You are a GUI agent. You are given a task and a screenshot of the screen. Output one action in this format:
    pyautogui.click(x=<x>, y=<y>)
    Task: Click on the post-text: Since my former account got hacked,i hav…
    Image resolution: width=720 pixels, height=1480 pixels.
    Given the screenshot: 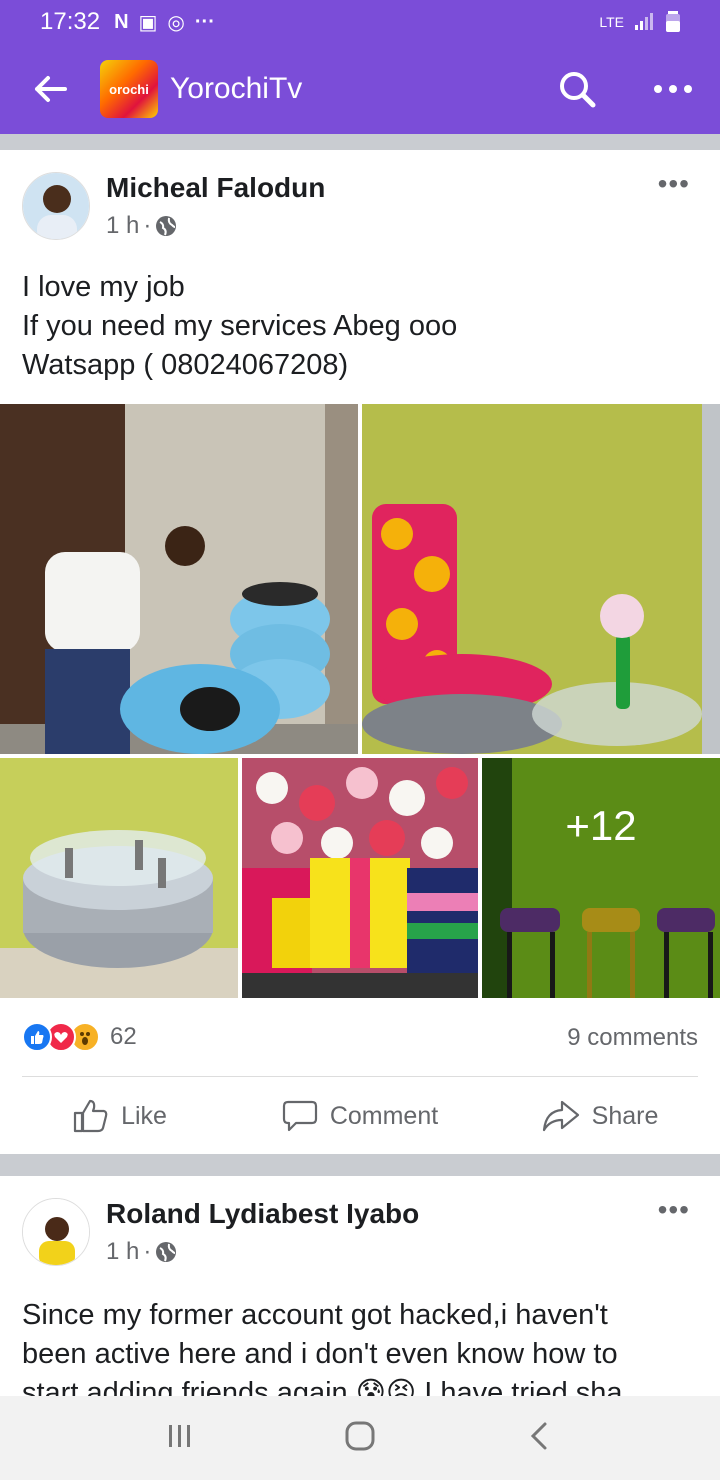 What is the action you would take?
    pyautogui.click(x=362, y=1346)
    